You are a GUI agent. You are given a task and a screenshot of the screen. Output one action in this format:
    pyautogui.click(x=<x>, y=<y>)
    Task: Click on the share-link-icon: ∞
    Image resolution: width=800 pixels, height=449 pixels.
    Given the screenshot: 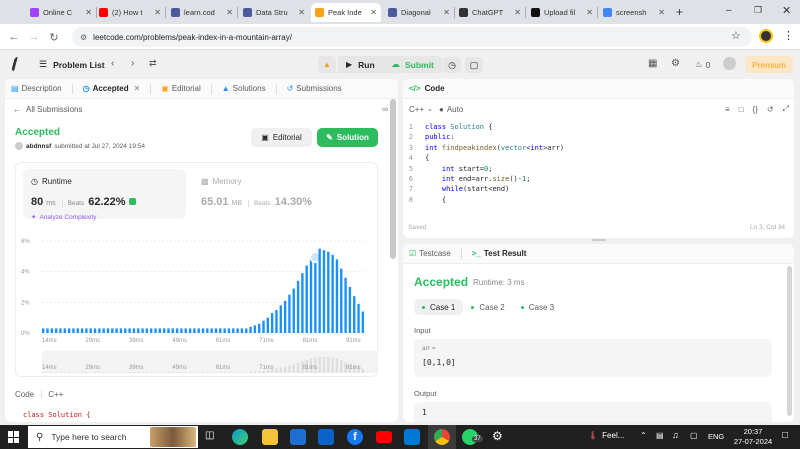 What is the action you would take?
    pyautogui.click(x=385, y=109)
    